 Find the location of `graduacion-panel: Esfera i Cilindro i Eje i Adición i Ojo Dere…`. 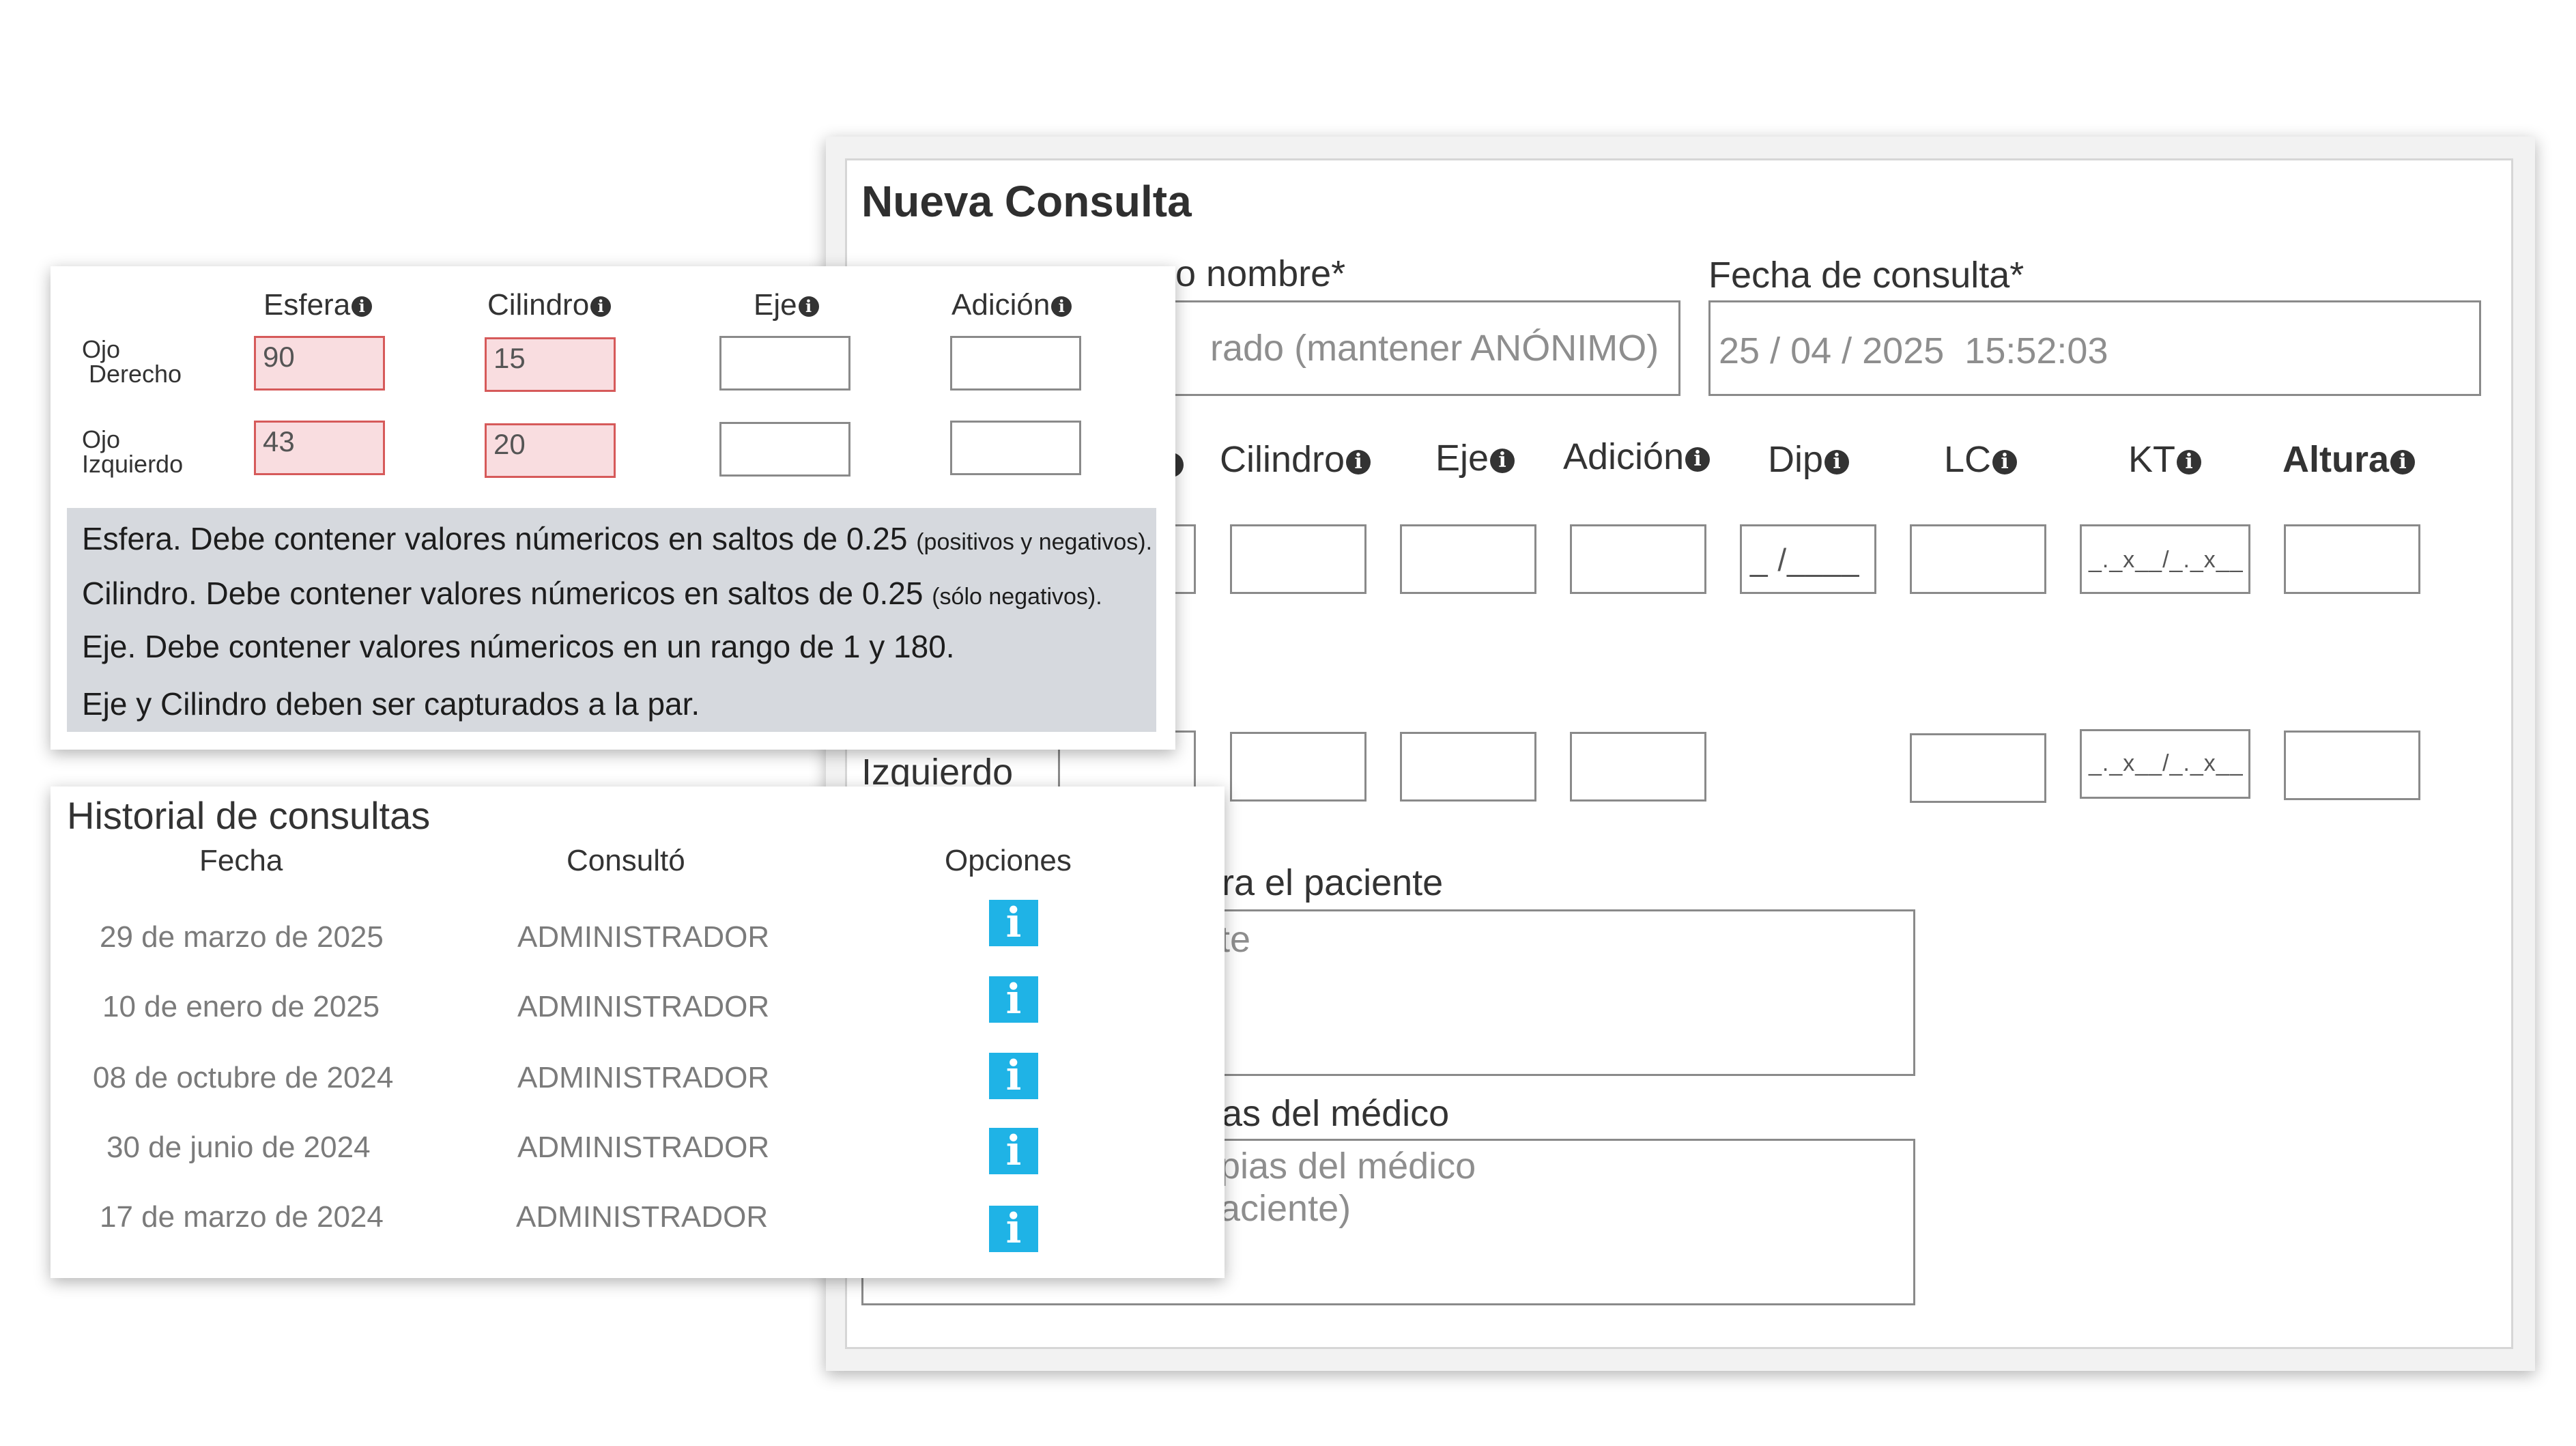

graduacion-panel: Esfera i Cilindro i Eje i Adición i Ojo Dere… is located at coordinates (613, 508).